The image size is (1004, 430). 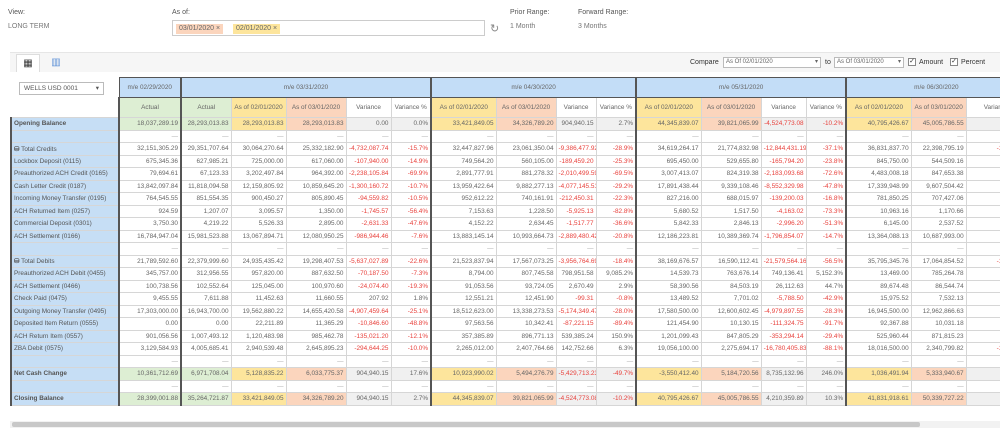 I want to click on compare-from-select: As Of 02/01/2020 ▾, so click(x=772, y=62).